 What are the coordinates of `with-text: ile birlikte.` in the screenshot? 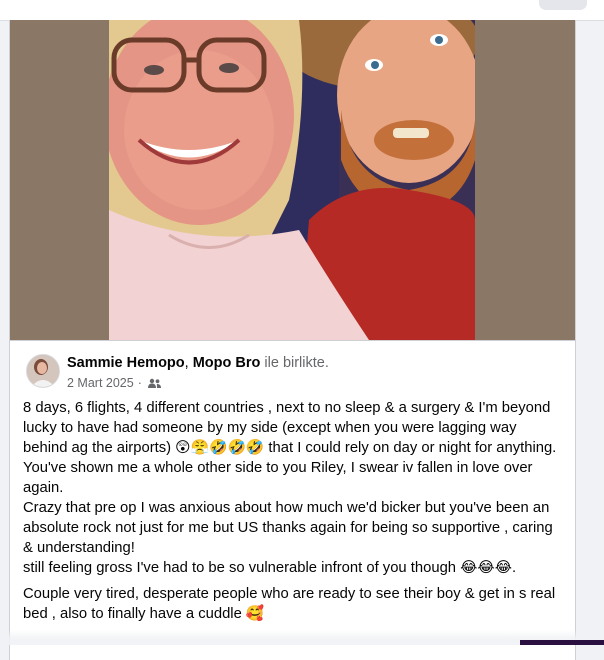 It's located at (296, 363).